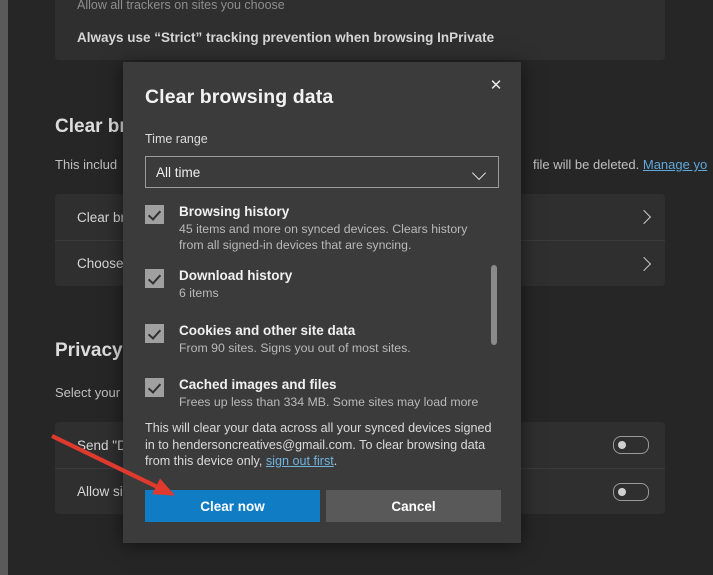 The image size is (713, 575). I want to click on checkbox-cached-images-and-files, so click(154, 387).